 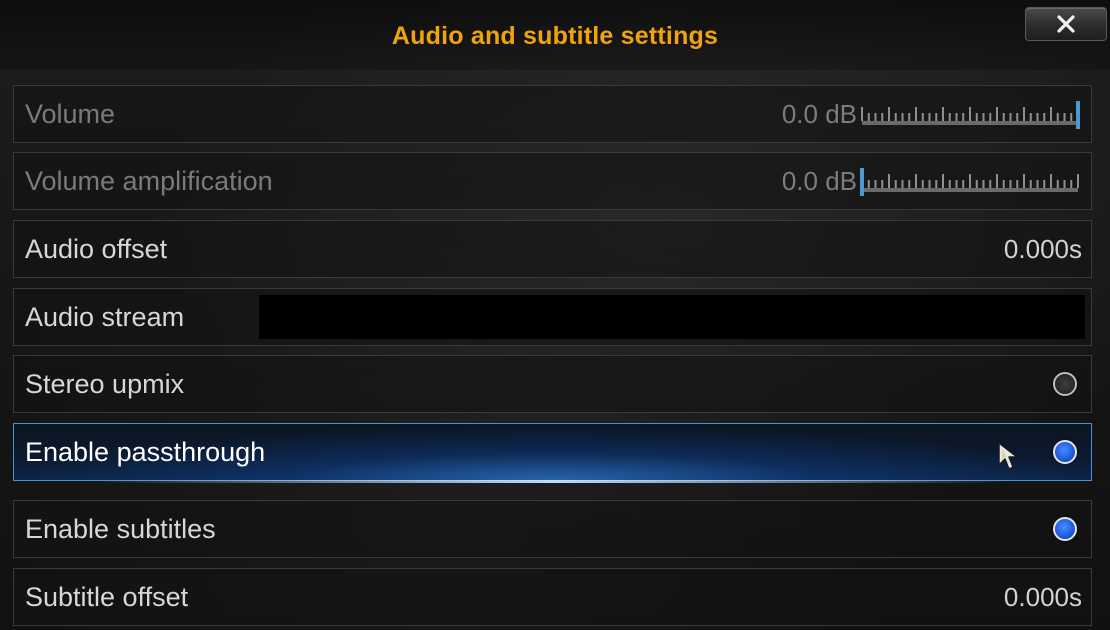 I want to click on setting-enable-passthrough: Enable passthrough, so click(x=552, y=453).